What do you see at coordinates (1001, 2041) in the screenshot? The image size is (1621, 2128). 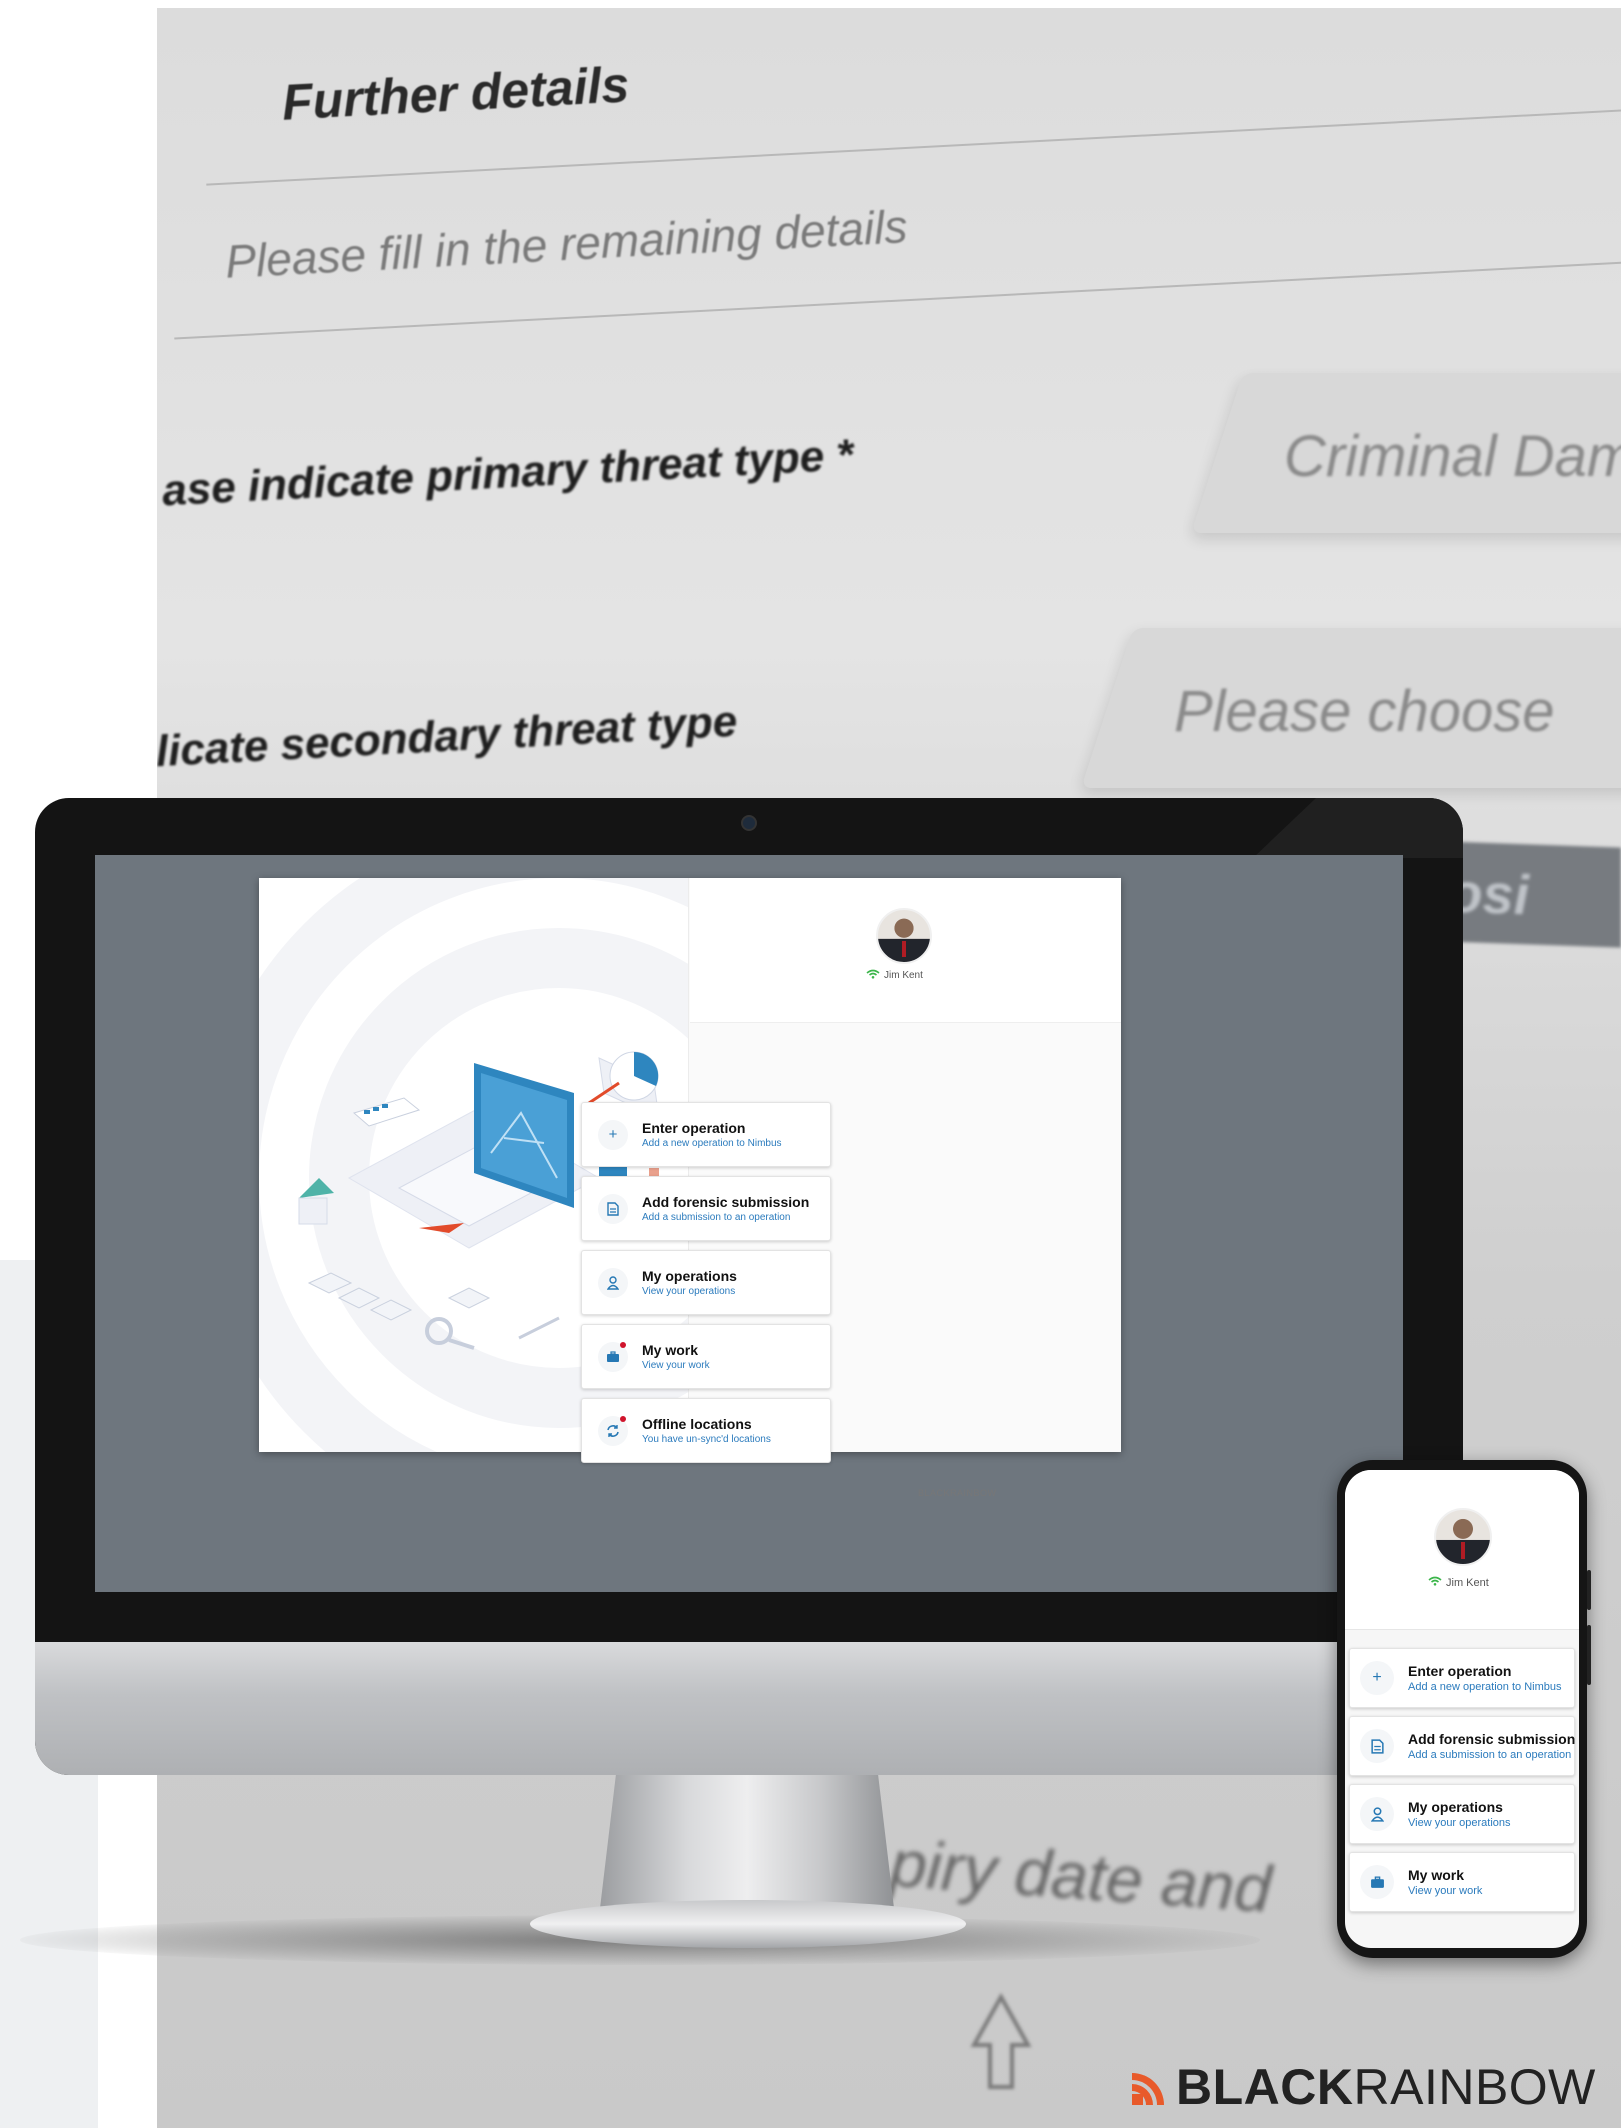 I see `cursor-icon` at bounding box center [1001, 2041].